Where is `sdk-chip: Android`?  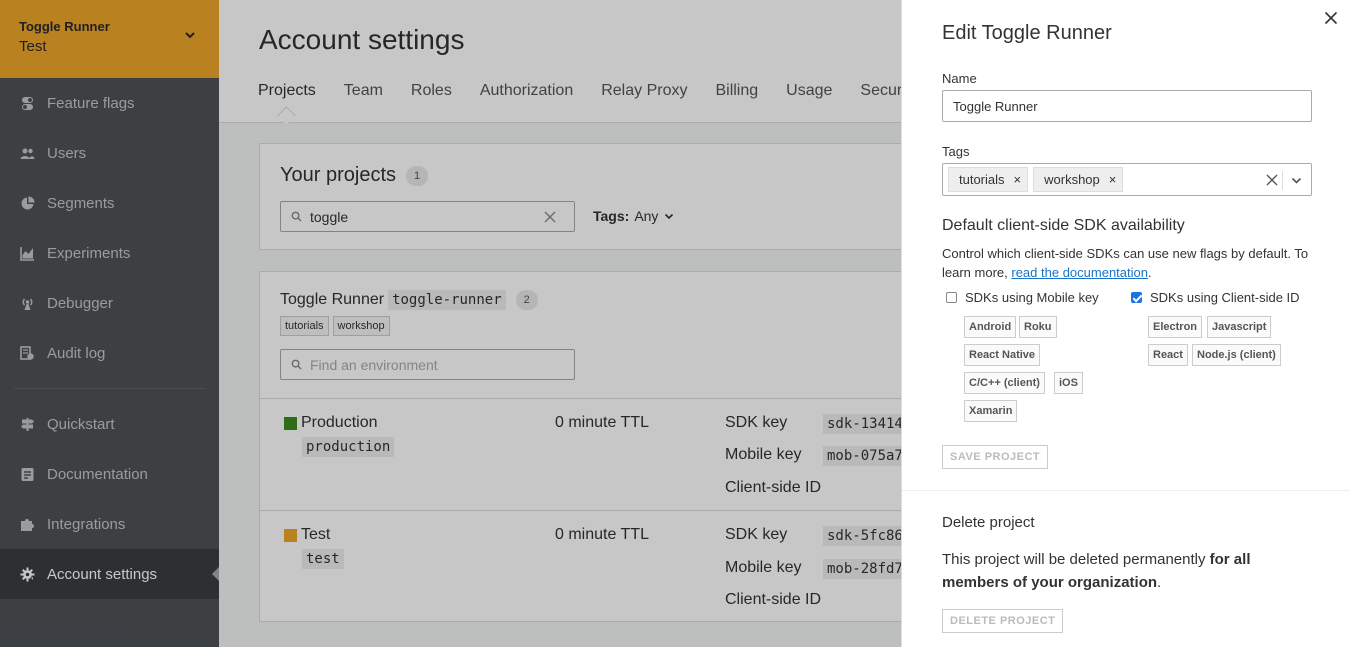 sdk-chip: Android is located at coordinates (990, 327).